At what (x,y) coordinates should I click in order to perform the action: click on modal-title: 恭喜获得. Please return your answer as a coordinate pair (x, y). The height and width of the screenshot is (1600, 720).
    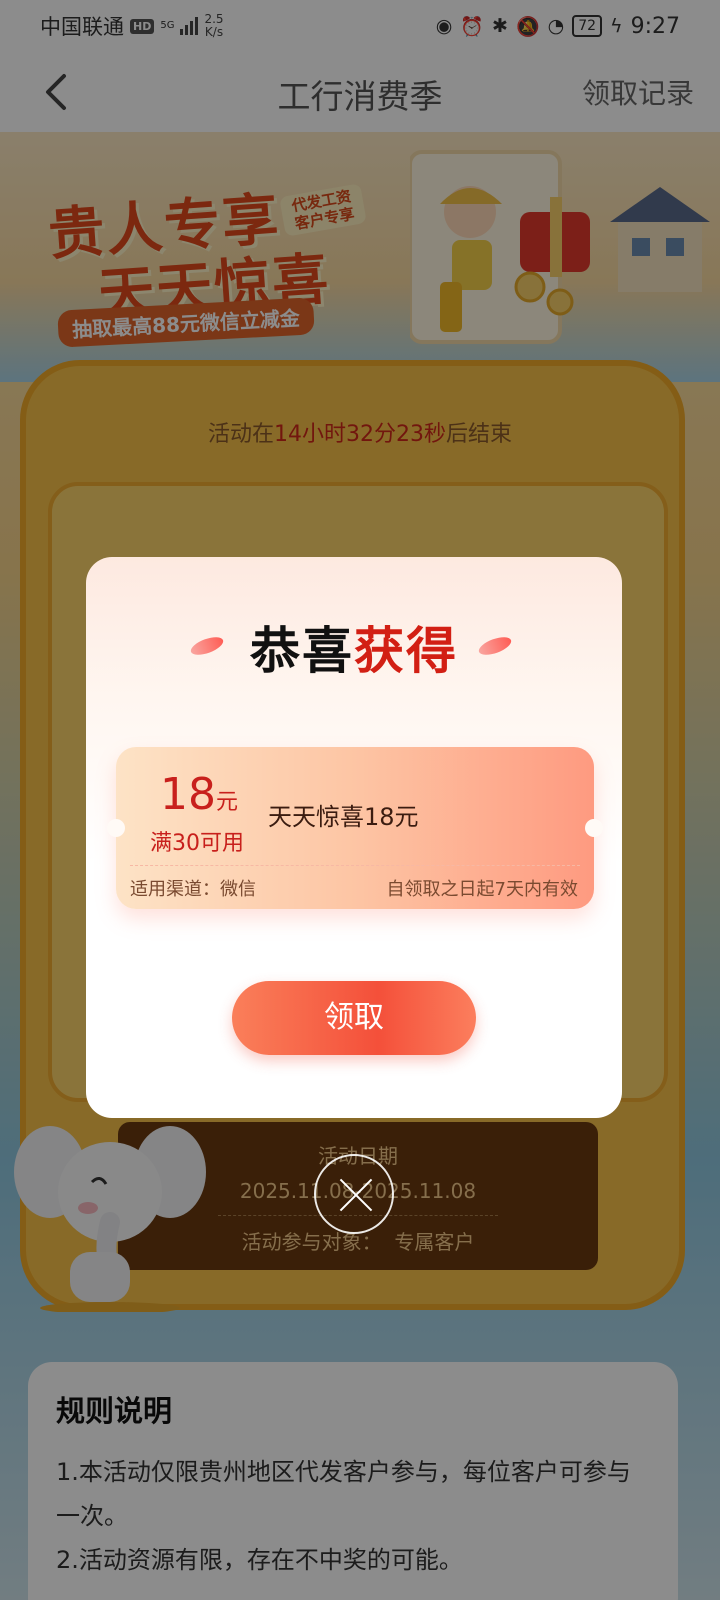
    Looking at the image, I should click on (354, 651).